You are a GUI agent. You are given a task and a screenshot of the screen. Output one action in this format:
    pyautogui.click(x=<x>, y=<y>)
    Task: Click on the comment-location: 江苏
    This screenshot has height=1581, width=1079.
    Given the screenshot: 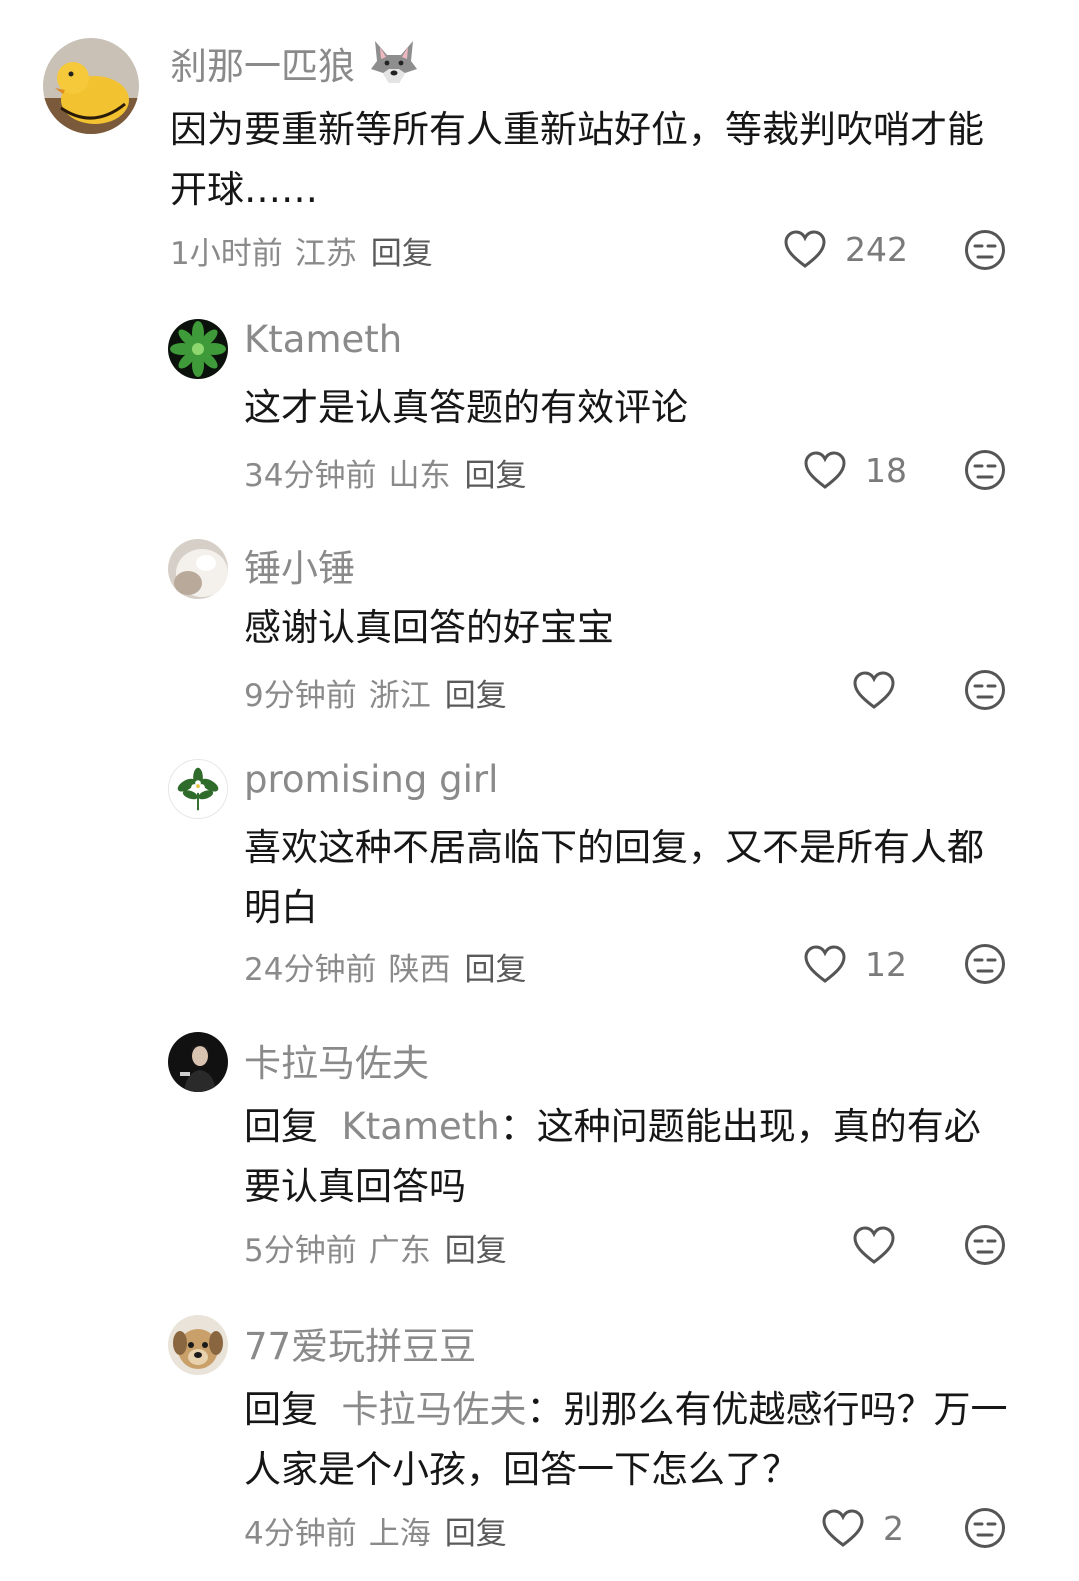 What is the action you would take?
    pyautogui.click(x=325, y=254)
    